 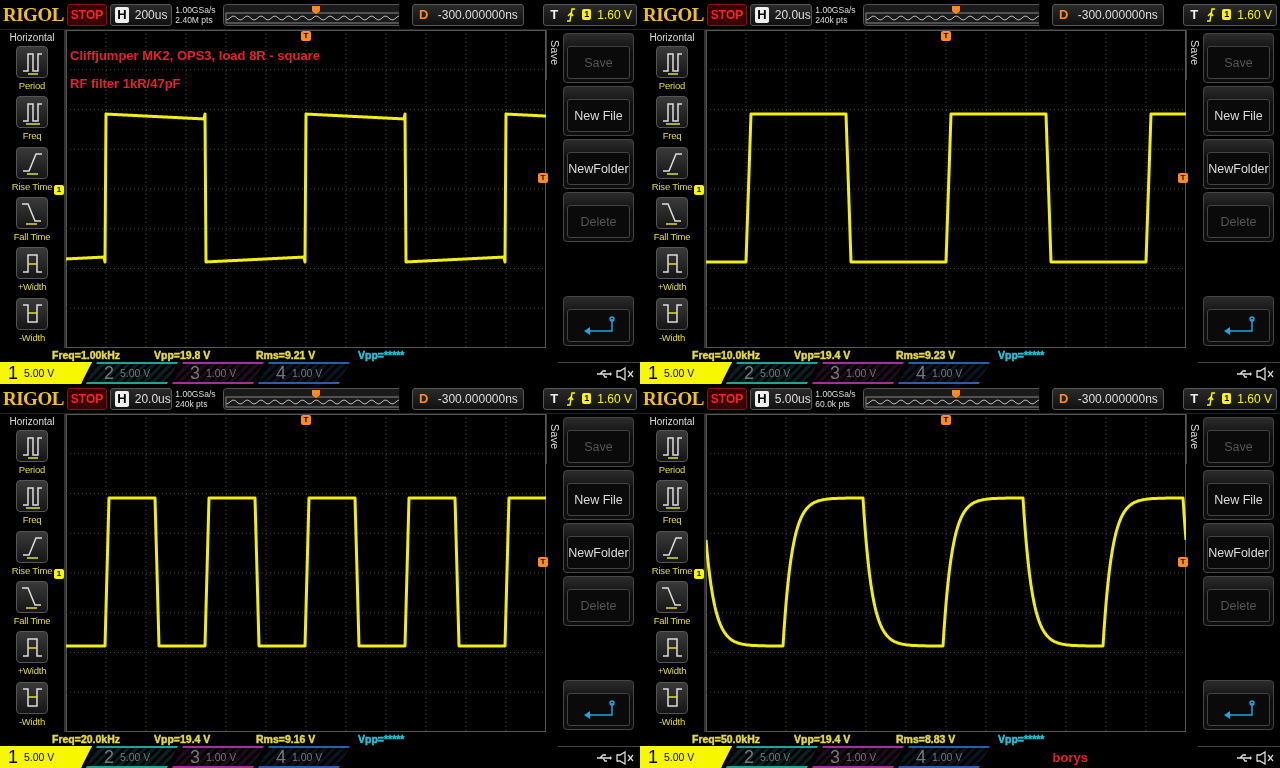 I want to click on measurement-value: Freq=10.0kHz, so click(x=726, y=355).